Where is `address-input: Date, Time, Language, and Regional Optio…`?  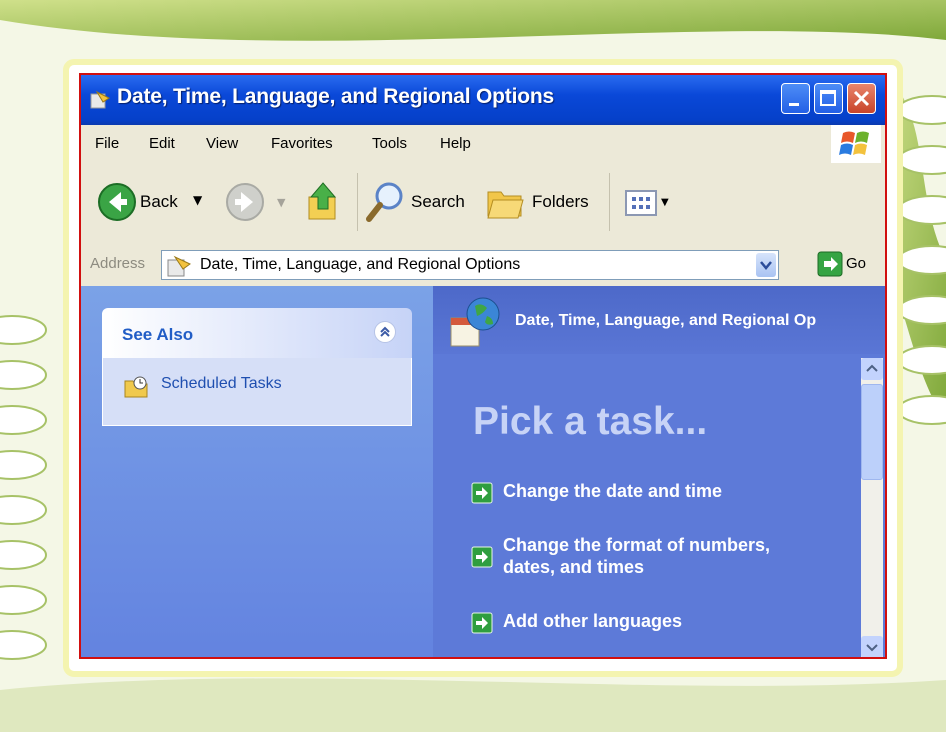
address-input: Date, Time, Language, and Regional Optio… is located at coordinates (470, 265).